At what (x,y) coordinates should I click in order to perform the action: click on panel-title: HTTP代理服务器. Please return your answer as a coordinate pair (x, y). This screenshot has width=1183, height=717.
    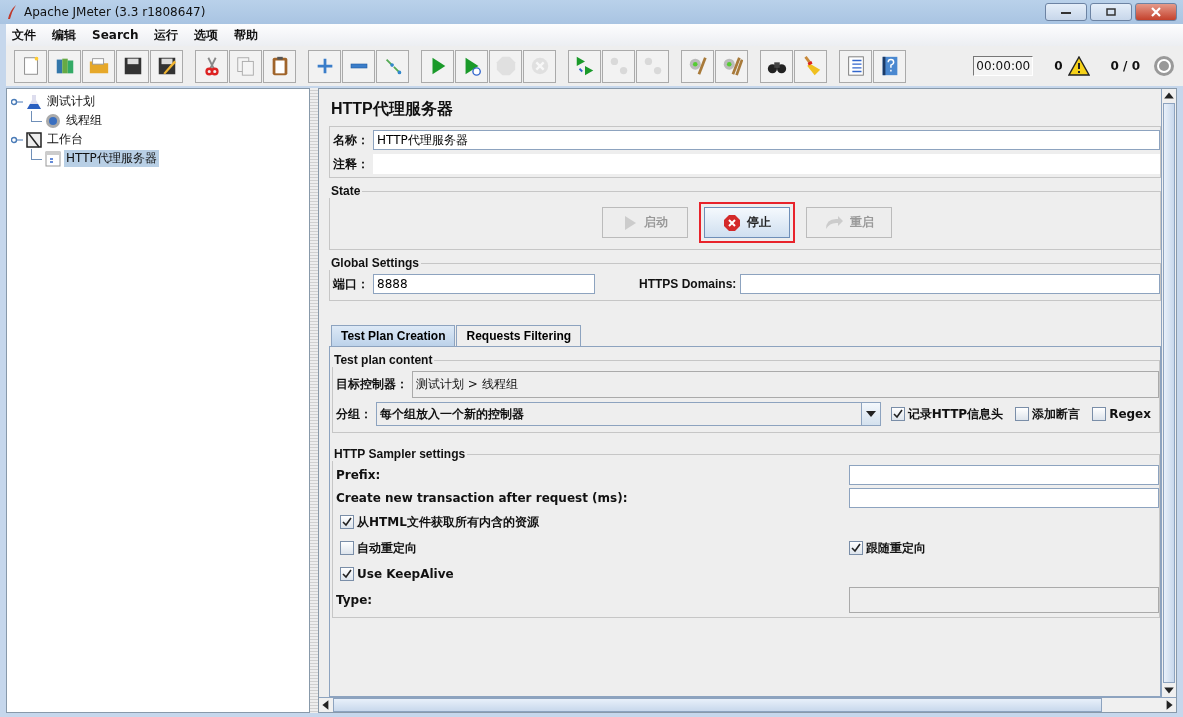
    Looking at the image, I should click on (392, 109).